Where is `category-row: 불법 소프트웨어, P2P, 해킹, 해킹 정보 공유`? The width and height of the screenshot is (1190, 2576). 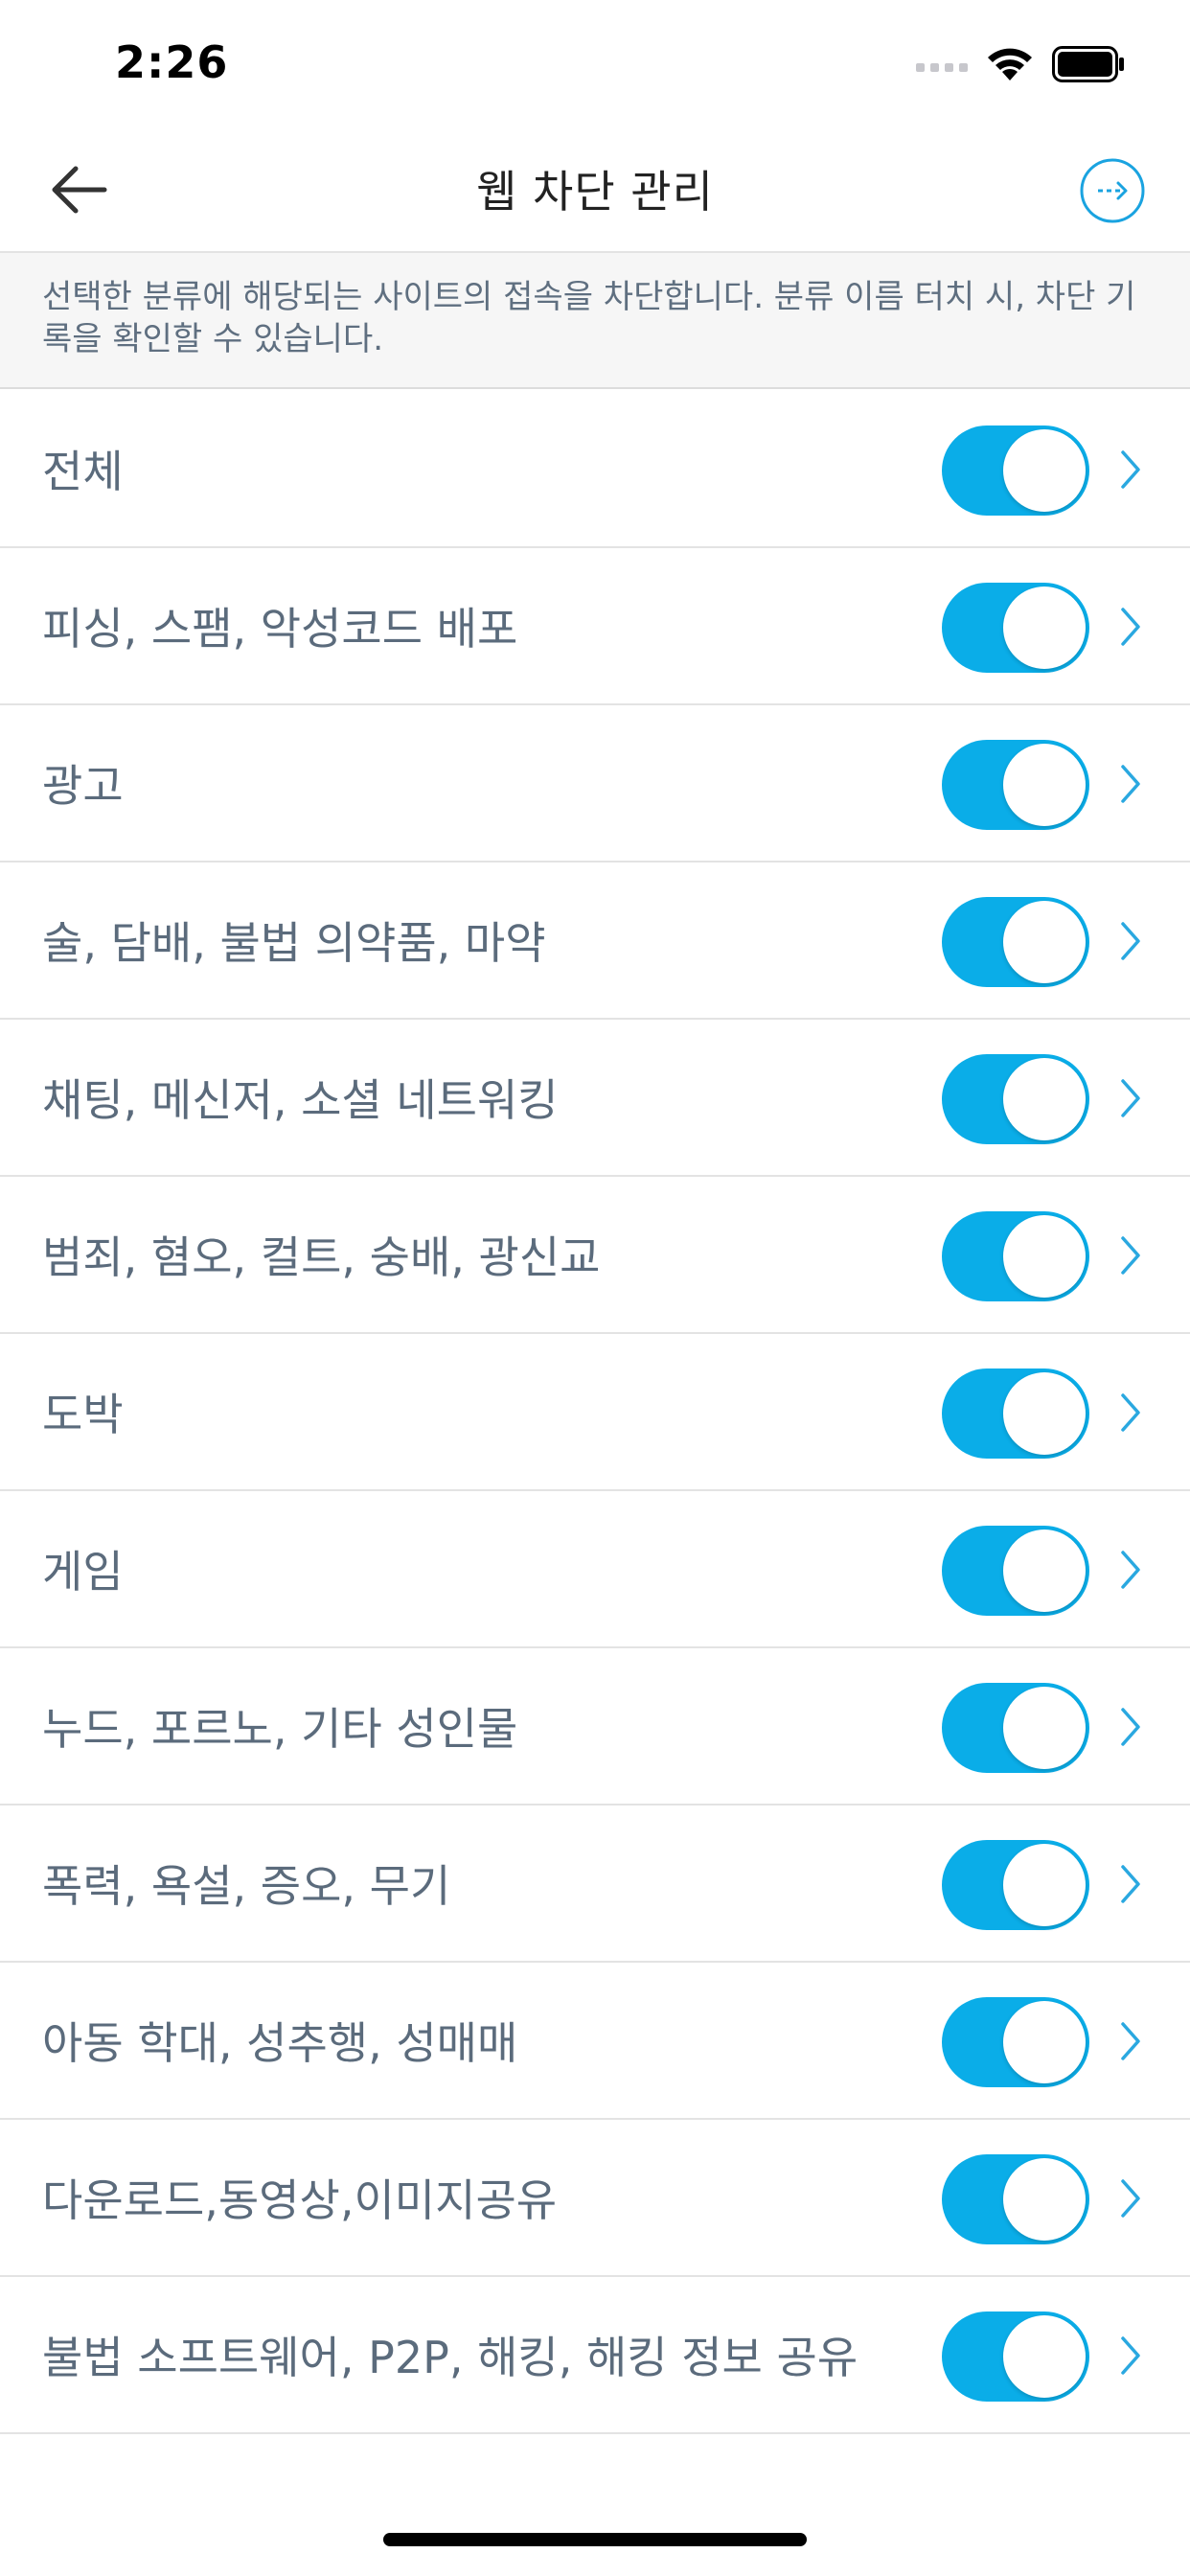 category-row: 불법 소프트웨어, P2P, 해킹, 해킹 정보 공유 is located at coordinates (595, 2355).